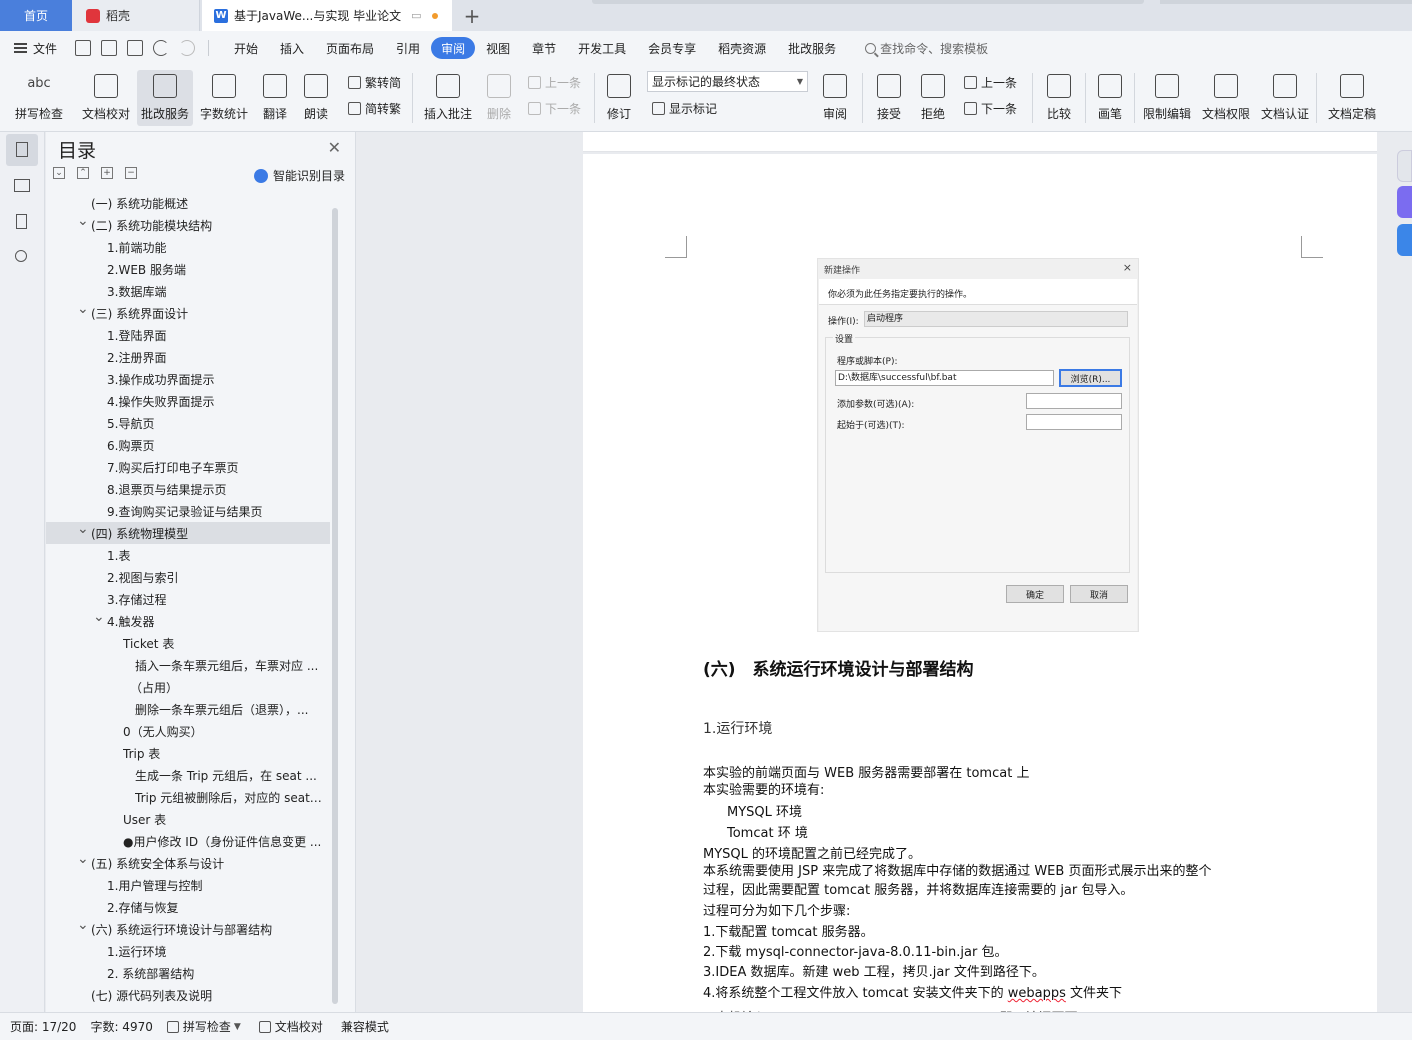  Describe the element at coordinates (812, 48) in the screenshot. I see `menu-item: 批改服务` at that location.